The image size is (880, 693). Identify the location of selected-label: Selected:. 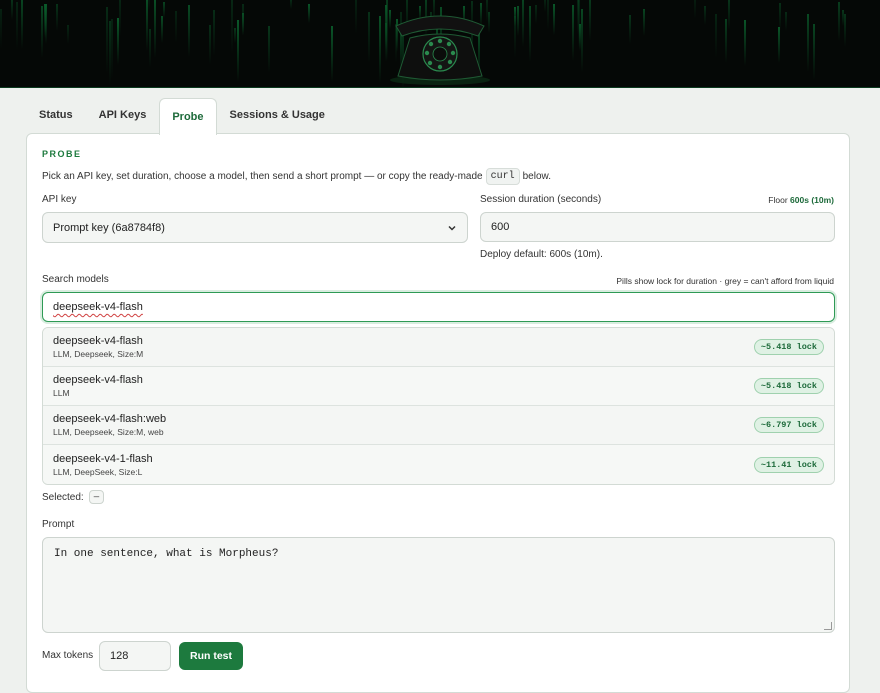
(63, 497).